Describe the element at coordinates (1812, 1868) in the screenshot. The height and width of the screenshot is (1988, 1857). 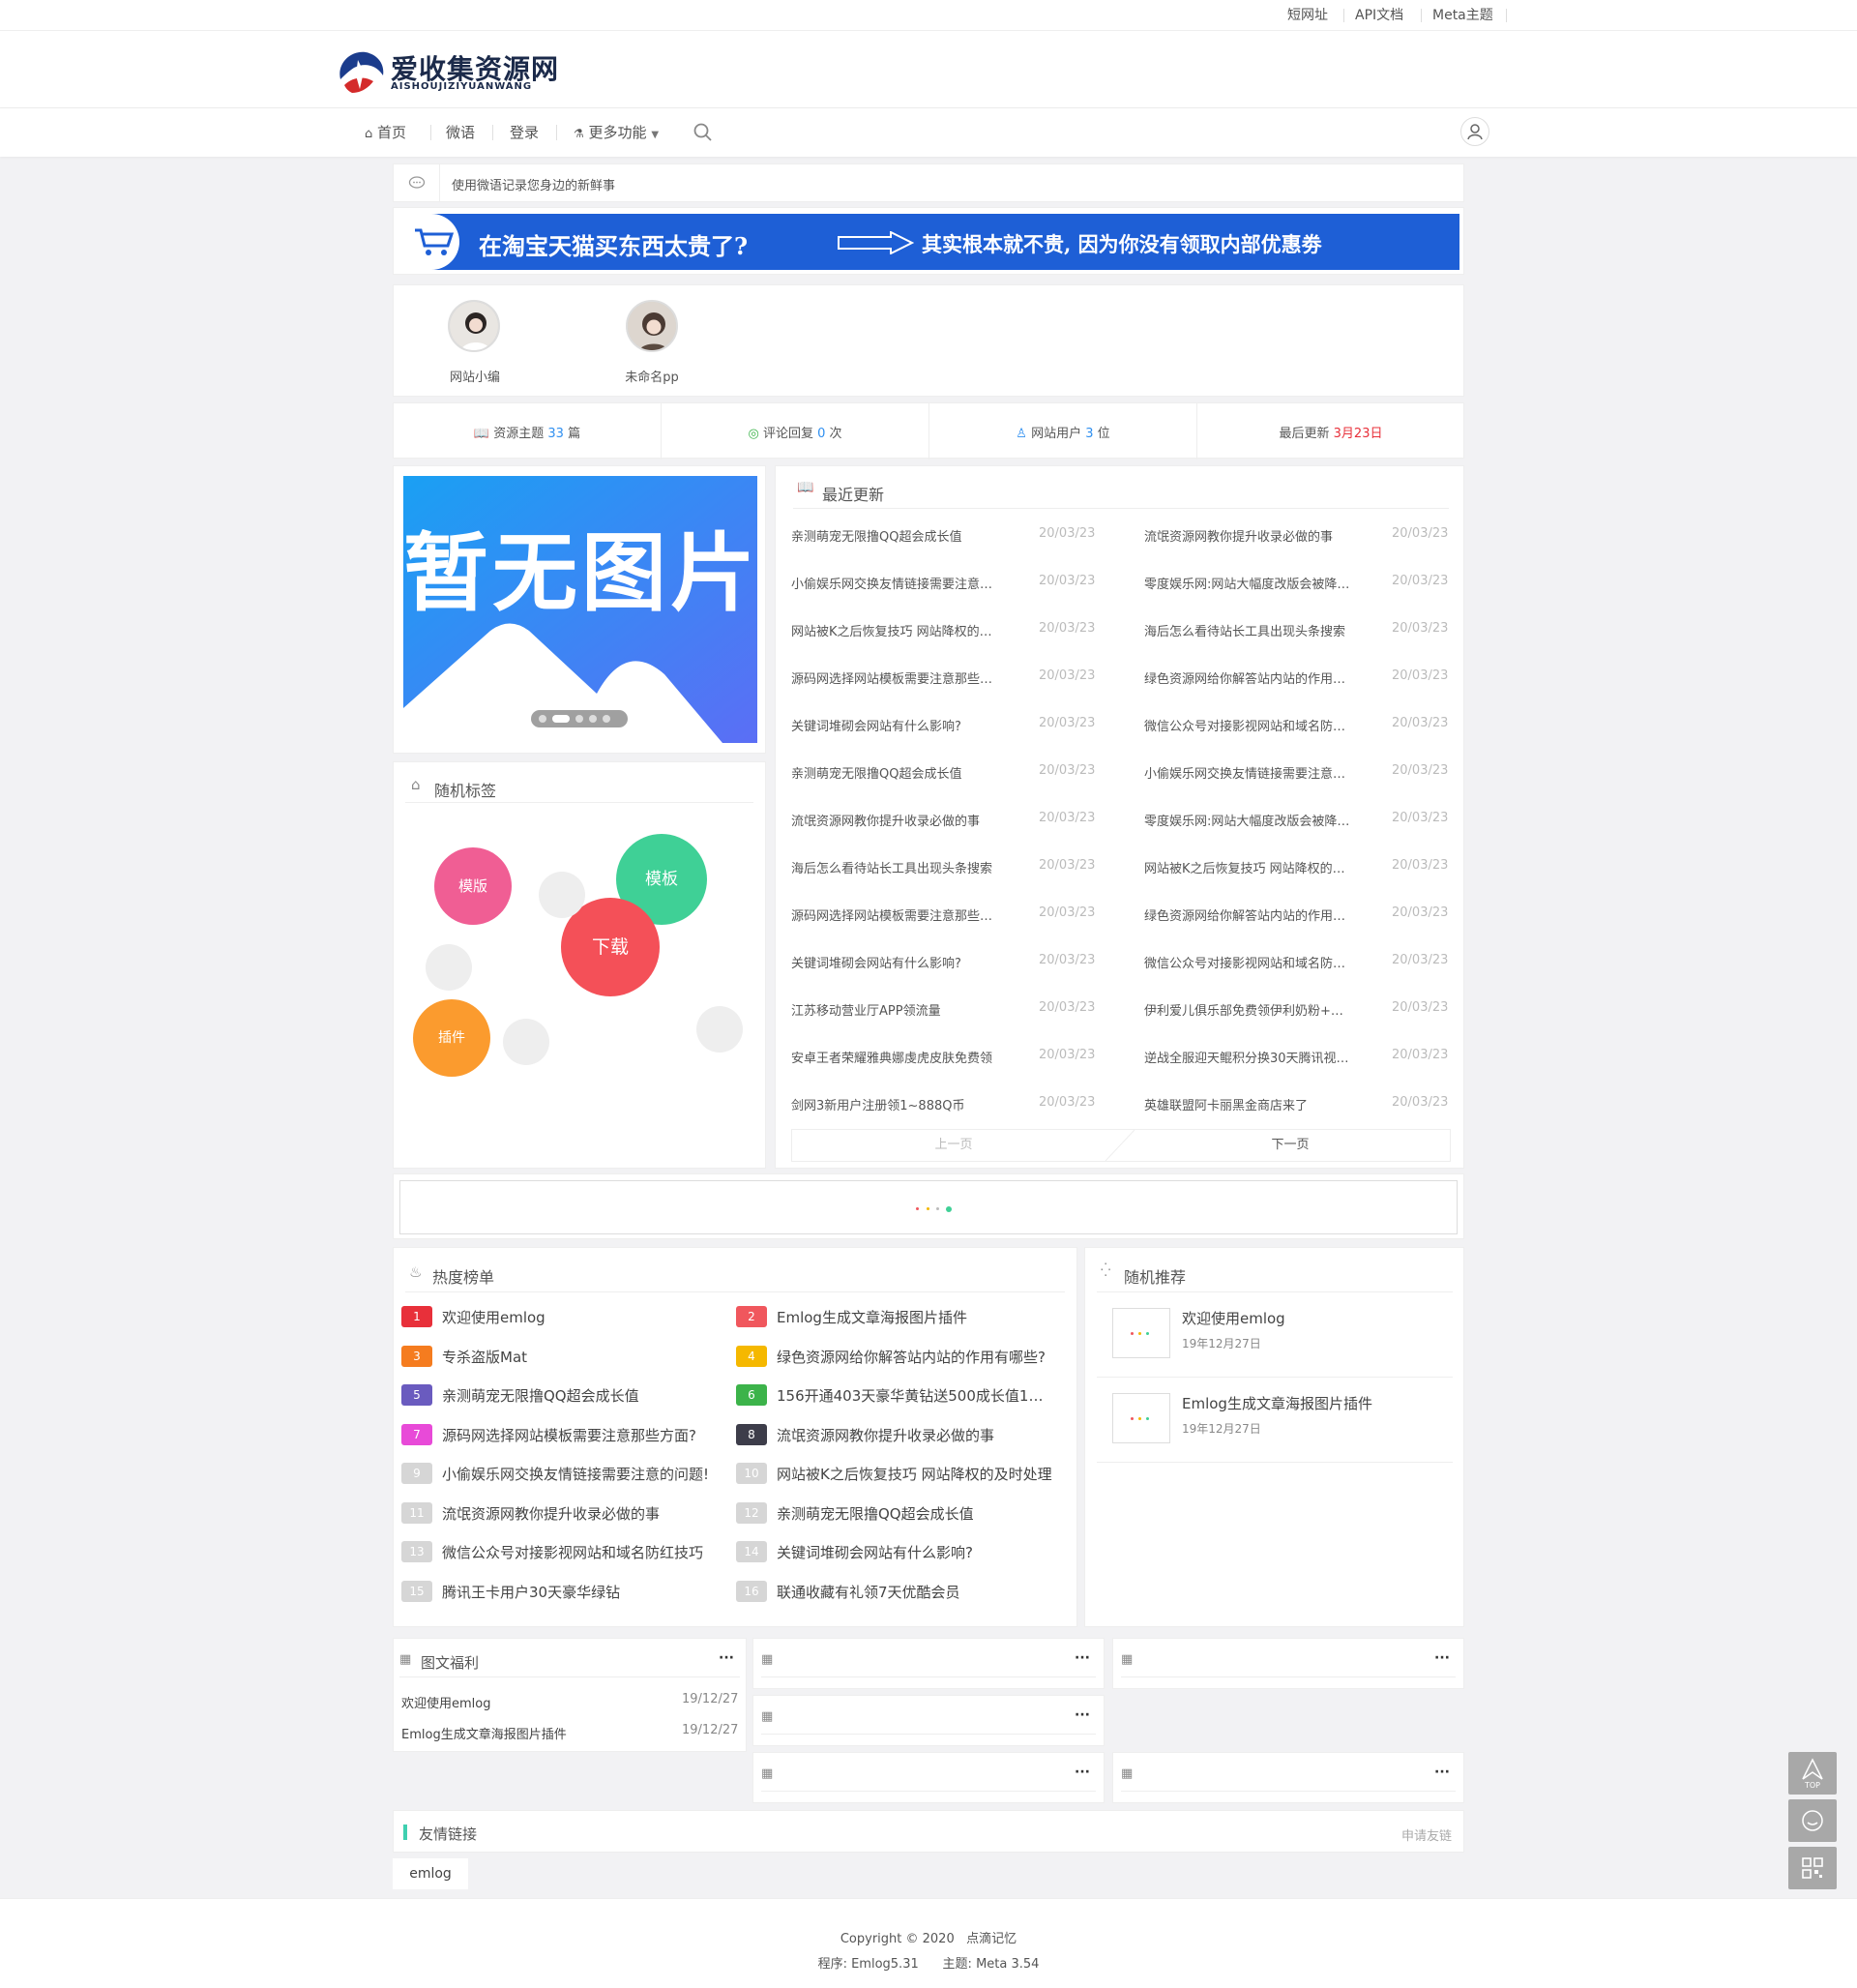
I see `qrcode-button` at that location.